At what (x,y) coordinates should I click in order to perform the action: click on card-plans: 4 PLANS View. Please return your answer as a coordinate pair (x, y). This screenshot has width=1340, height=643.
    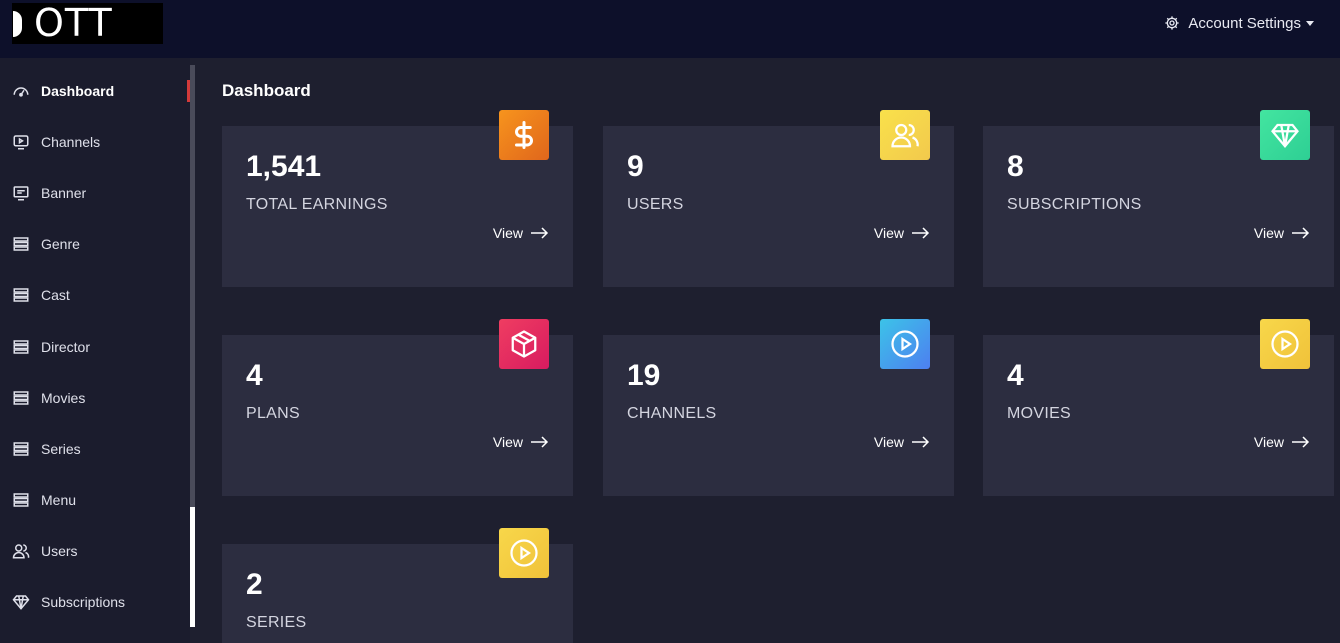
    Looking at the image, I should click on (397, 407).